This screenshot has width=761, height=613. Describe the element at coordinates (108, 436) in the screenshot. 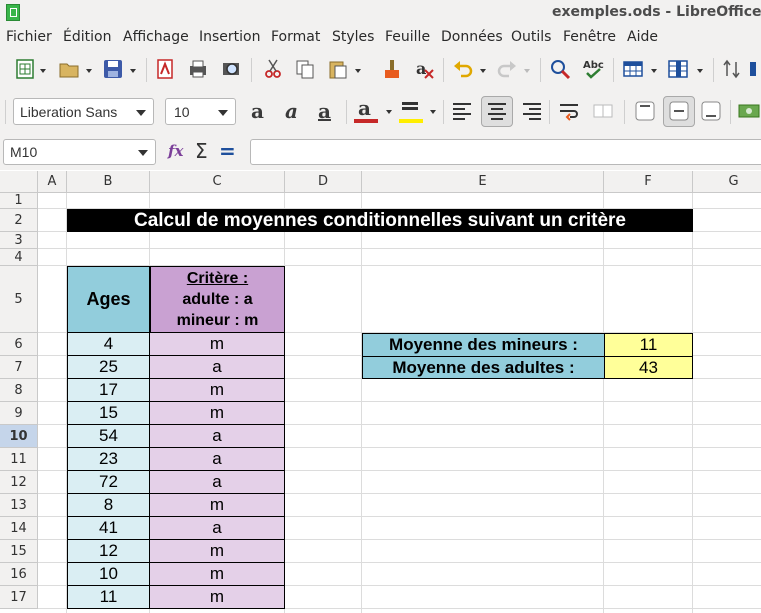

I see `age-cell: 54` at that location.